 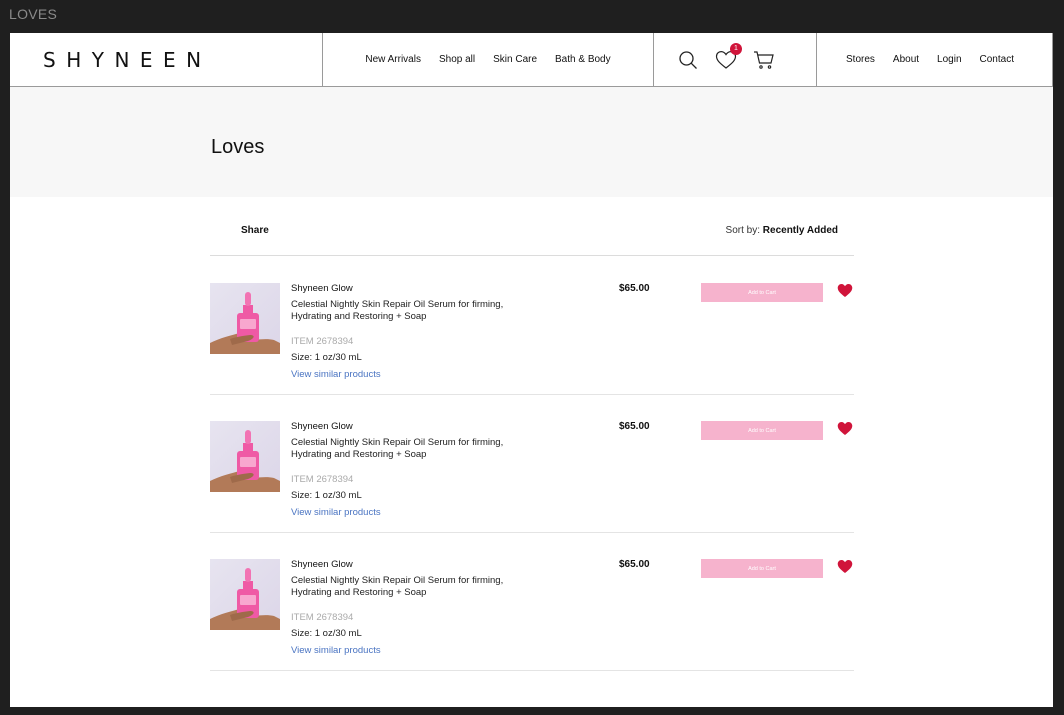 I want to click on nav-login: Login, so click(x=949, y=59).